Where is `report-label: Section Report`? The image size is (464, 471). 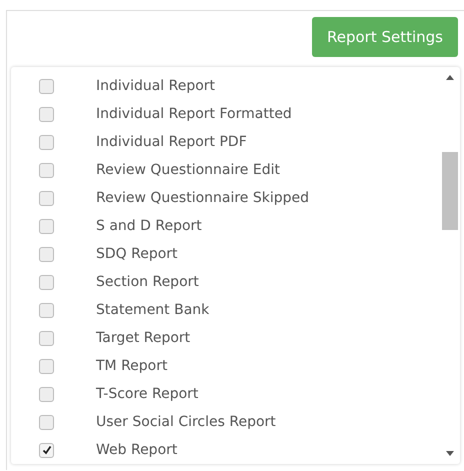
report-label: Section Report is located at coordinates (147, 282).